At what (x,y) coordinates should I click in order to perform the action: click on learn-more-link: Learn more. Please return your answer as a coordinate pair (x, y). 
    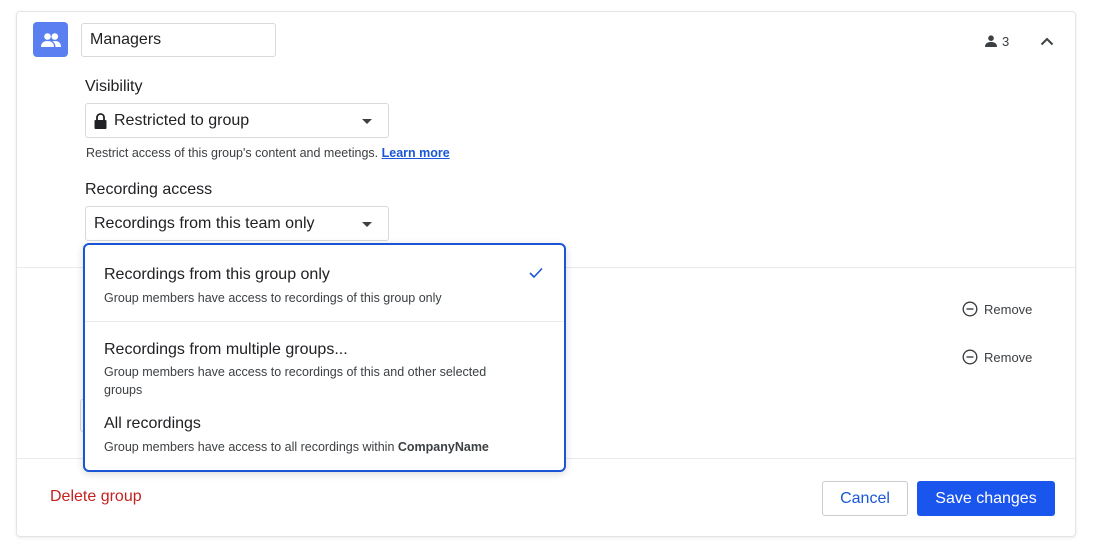
    Looking at the image, I should click on (416, 153).